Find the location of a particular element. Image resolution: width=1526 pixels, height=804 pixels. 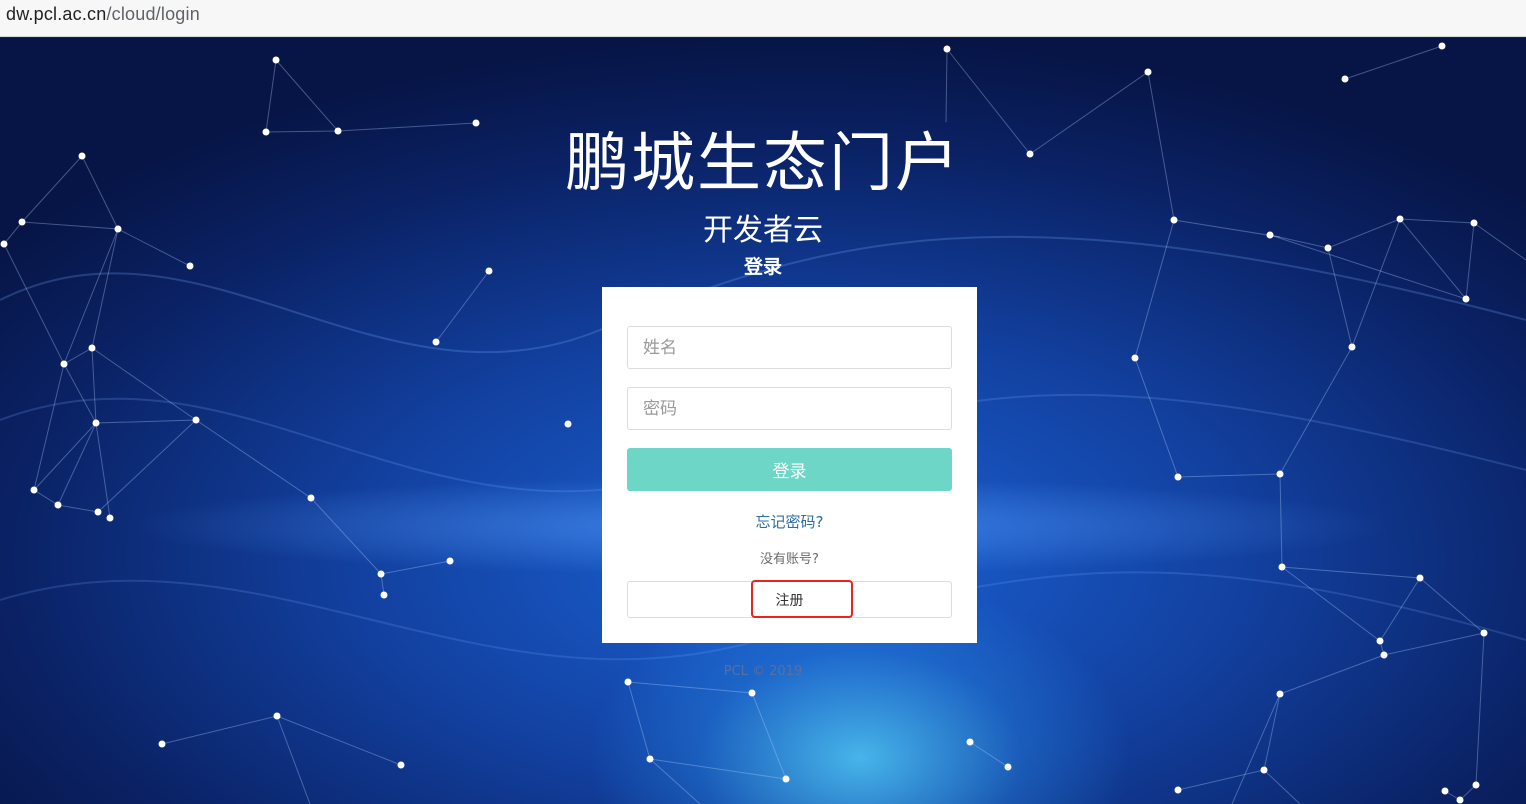

name-input is located at coordinates (789, 347).